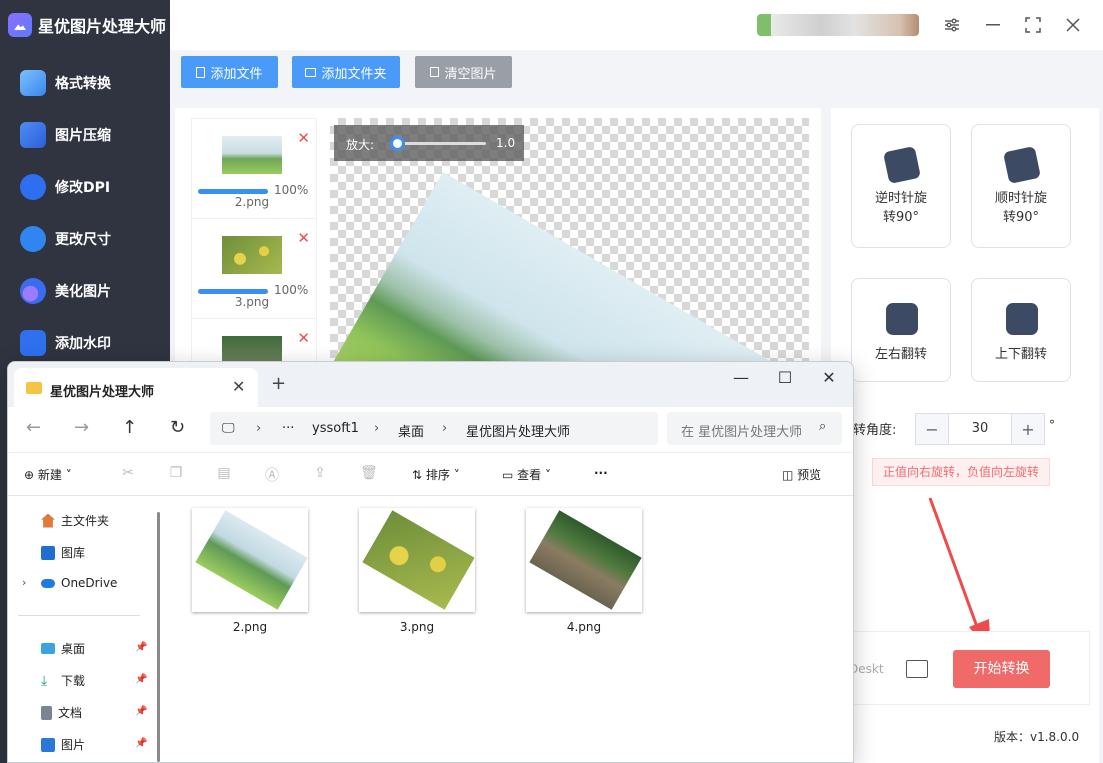  I want to click on app-title: 星优图片处理大师, so click(102, 26).